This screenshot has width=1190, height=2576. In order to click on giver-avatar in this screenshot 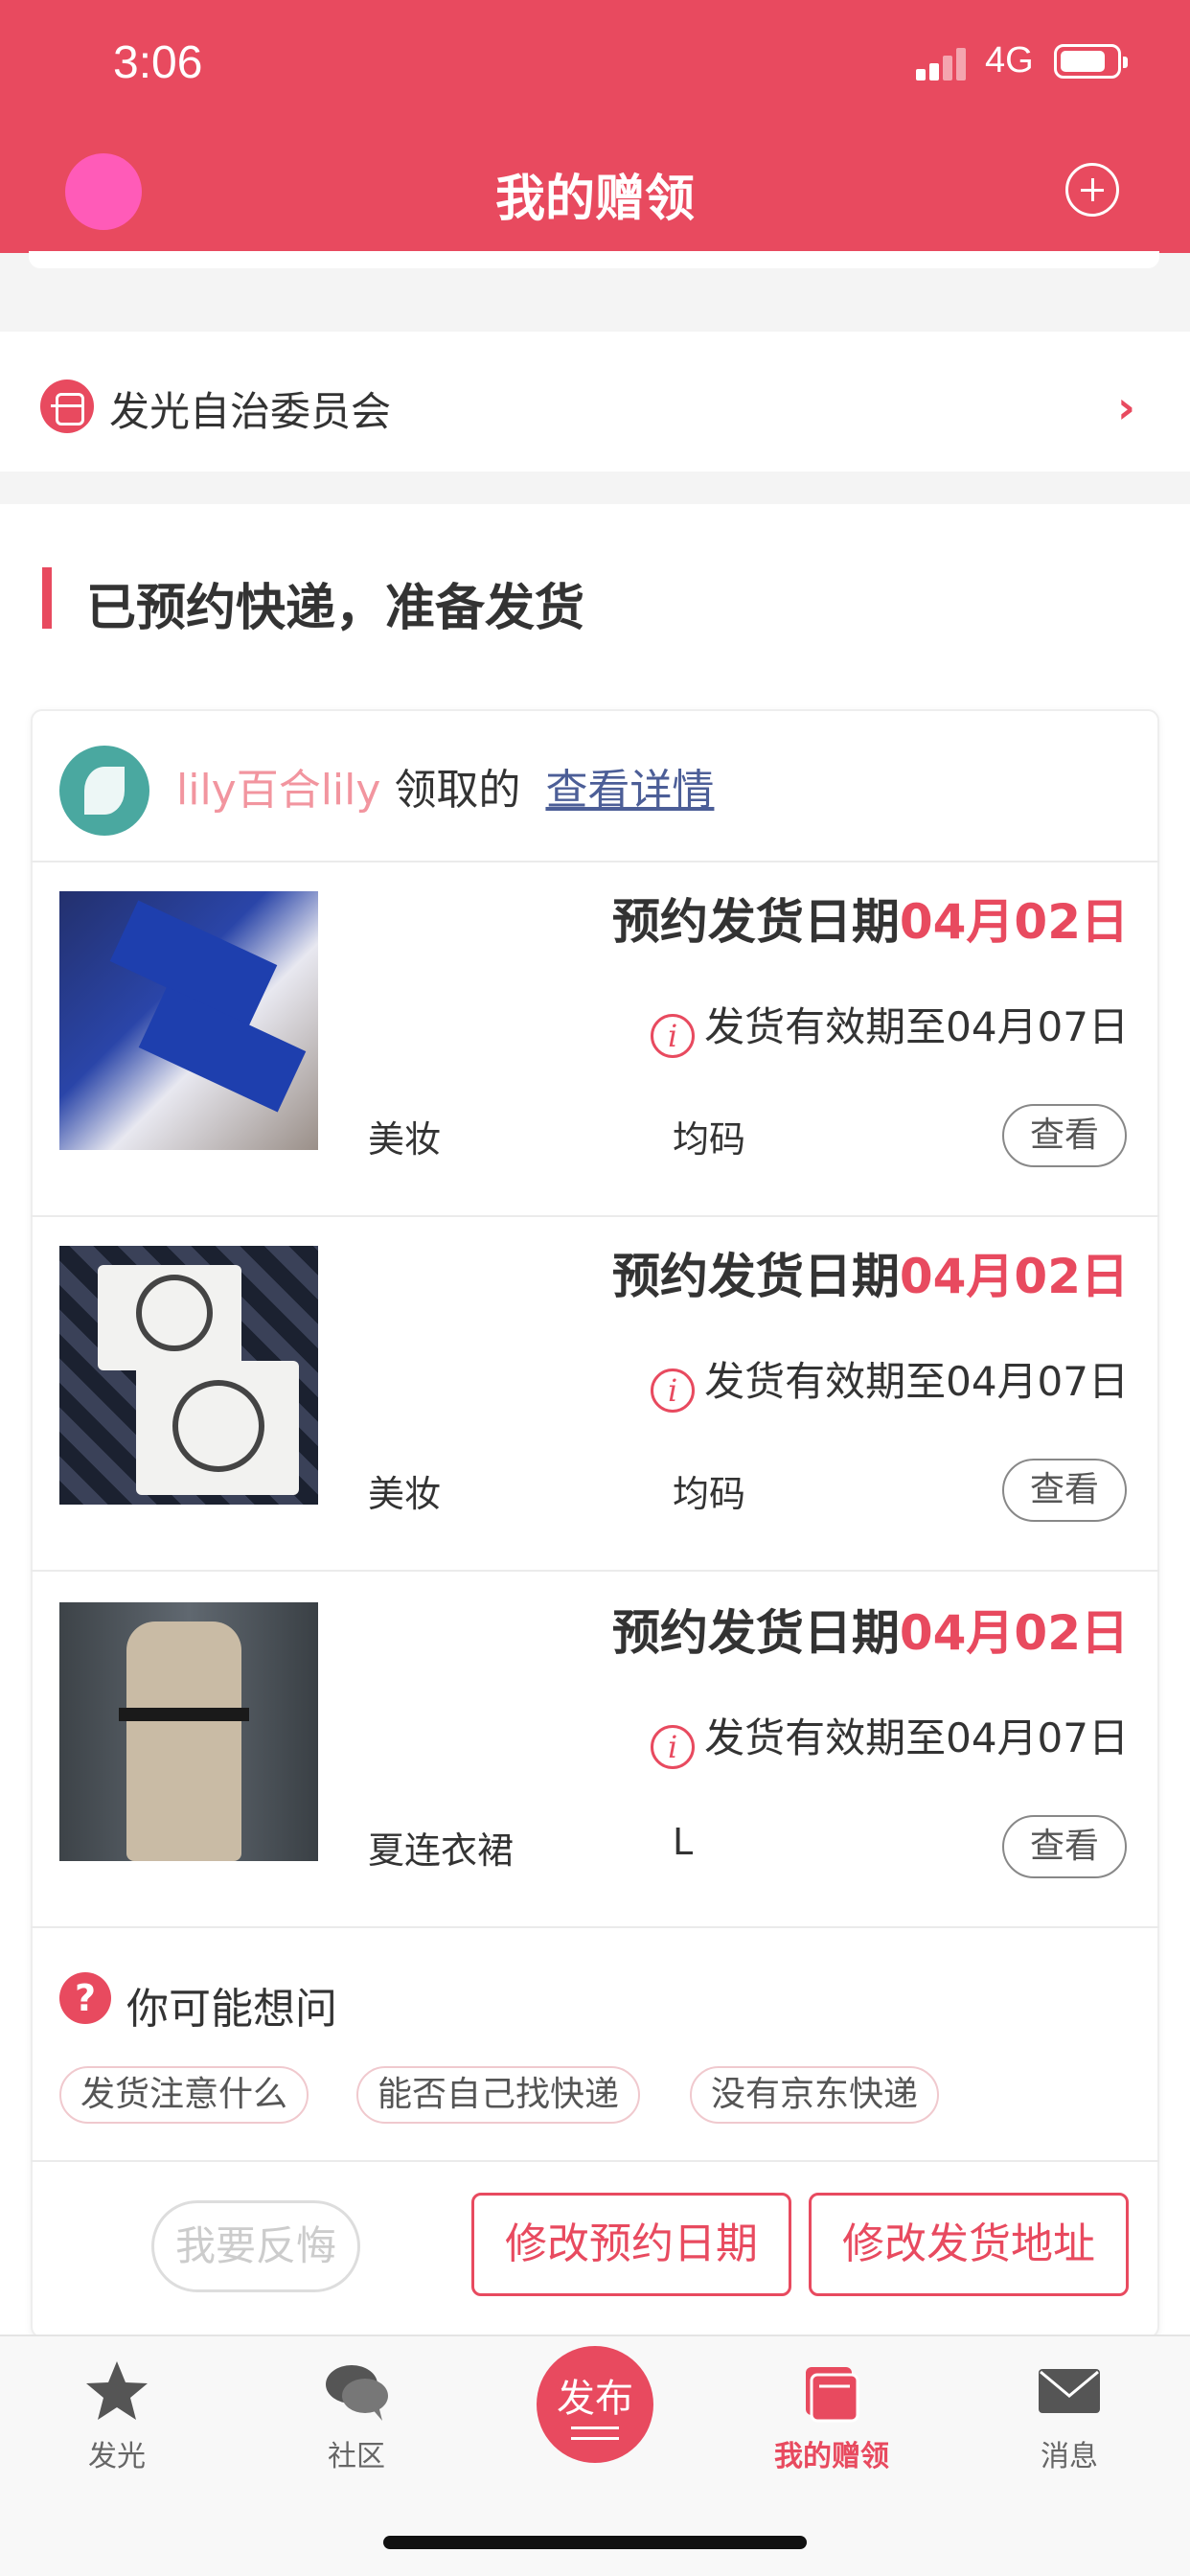, I will do `click(104, 791)`.